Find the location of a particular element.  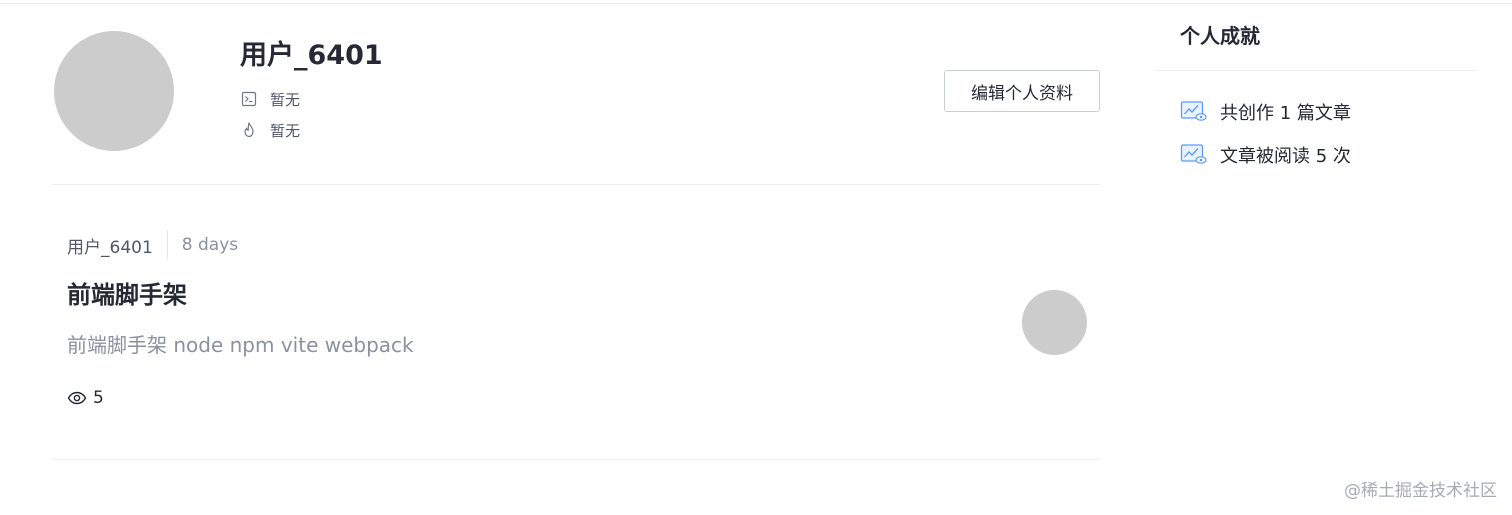

terminal-icon is located at coordinates (249, 99).